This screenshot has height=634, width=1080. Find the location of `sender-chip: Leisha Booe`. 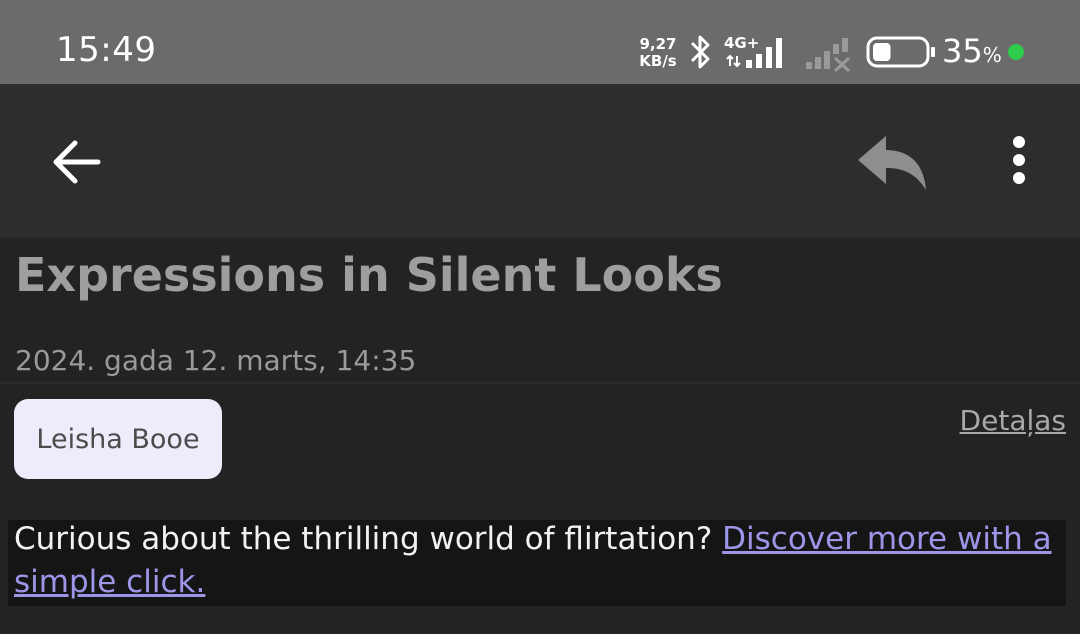

sender-chip: Leisha Booe is located at coordinates (118, 439).